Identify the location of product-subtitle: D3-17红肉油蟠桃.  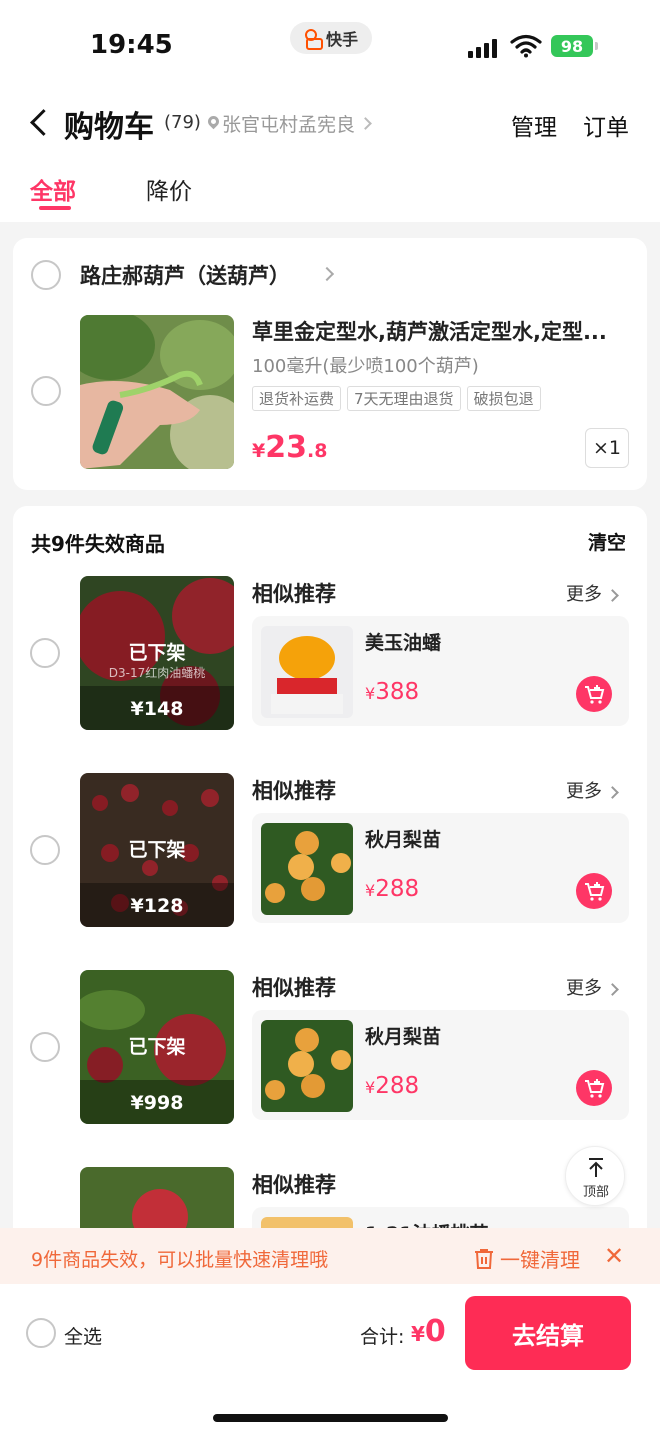
(157, 673).